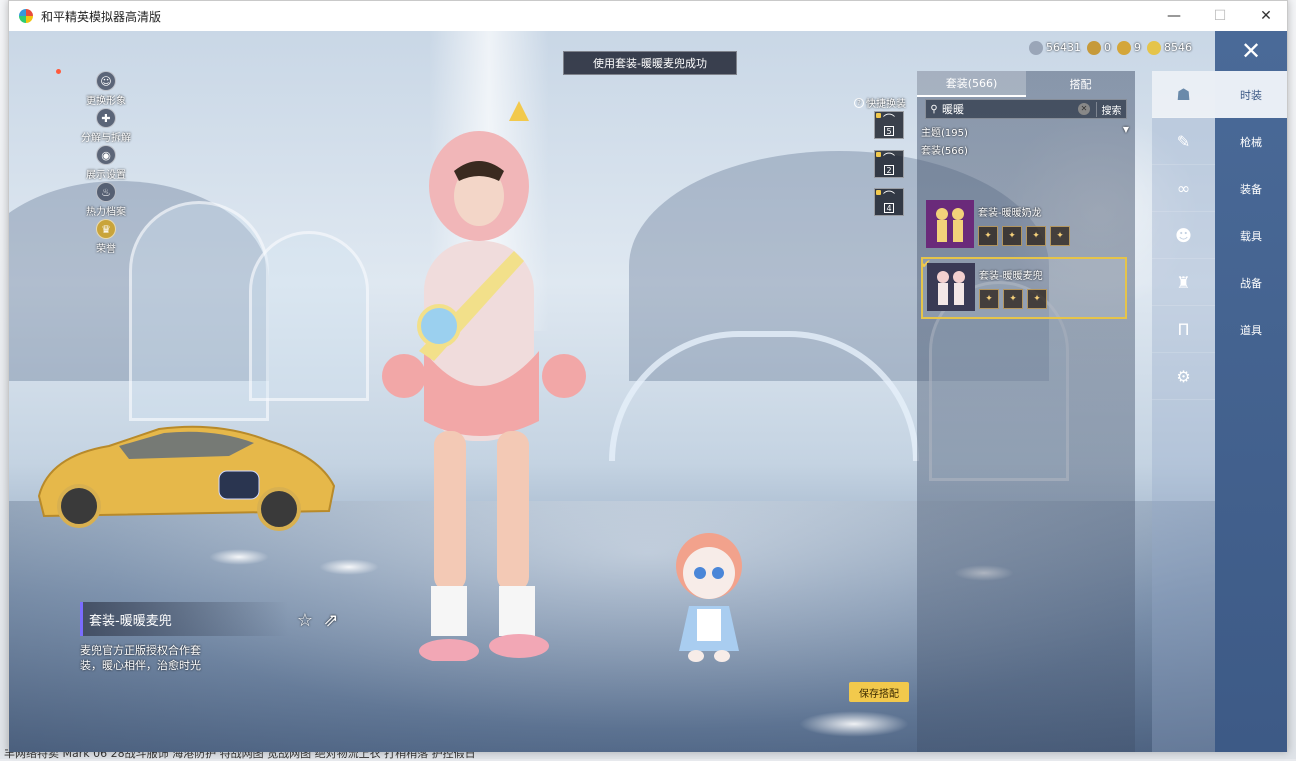 This screenshot has height=761, width=1296. I want to click on panel-tabs: 套装(566) 搭配, so click(1026, 84).